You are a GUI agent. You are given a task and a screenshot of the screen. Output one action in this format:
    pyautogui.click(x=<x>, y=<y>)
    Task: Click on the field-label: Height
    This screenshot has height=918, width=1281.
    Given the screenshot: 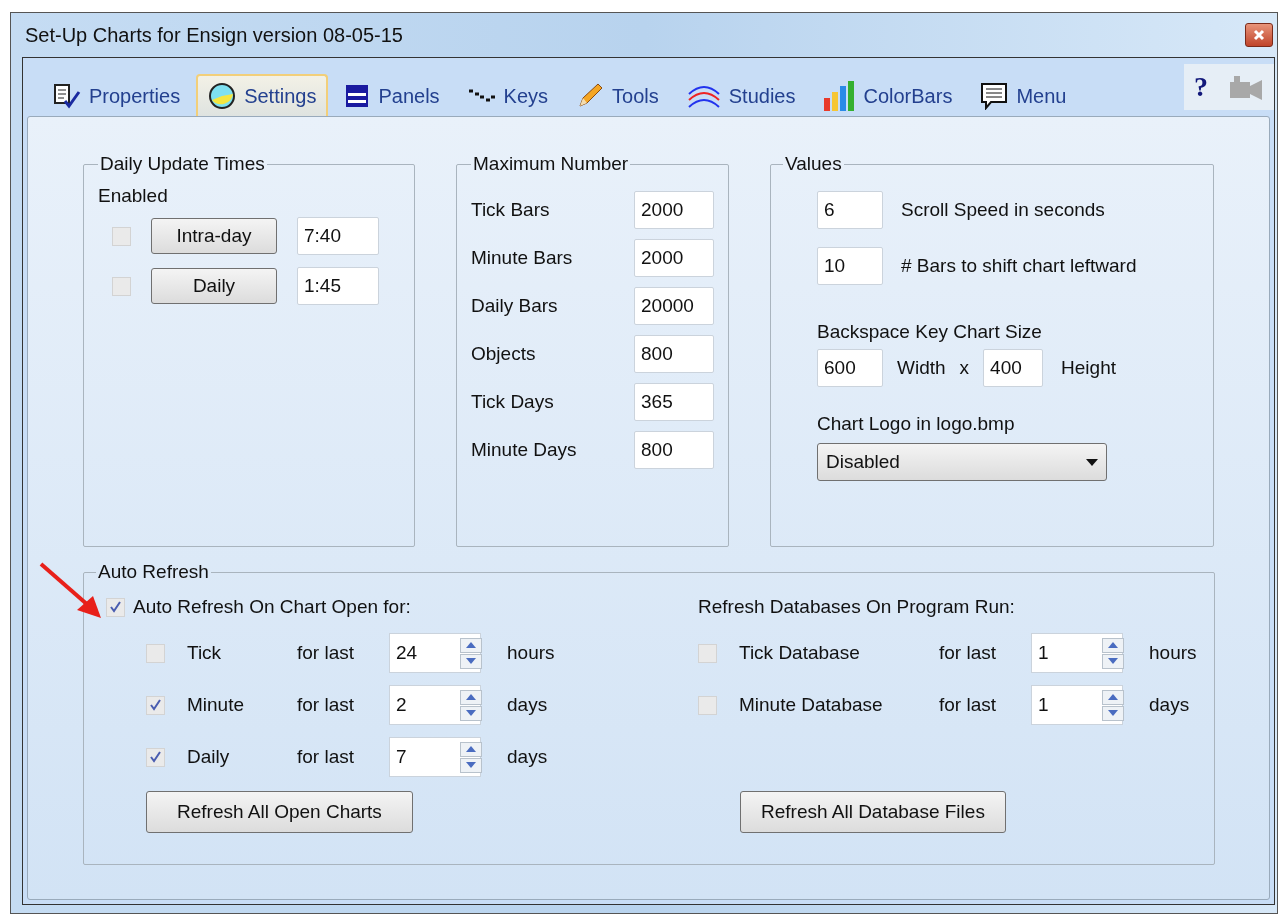 What is the action you would take?
    pyautogui.click(x=1088, y=368)
    